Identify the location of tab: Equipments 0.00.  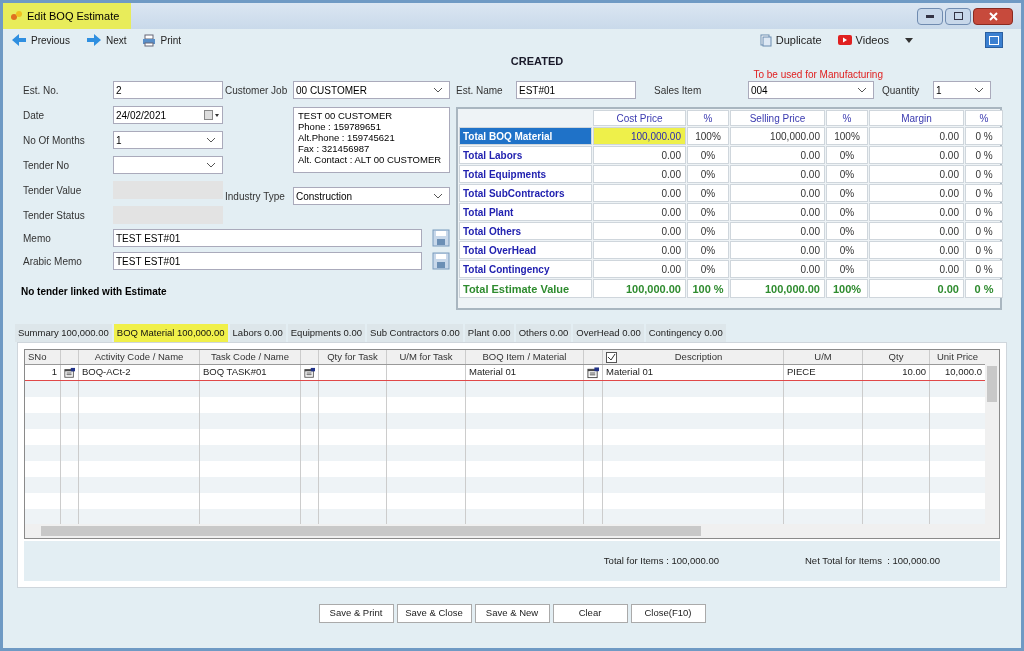
(326, 333).